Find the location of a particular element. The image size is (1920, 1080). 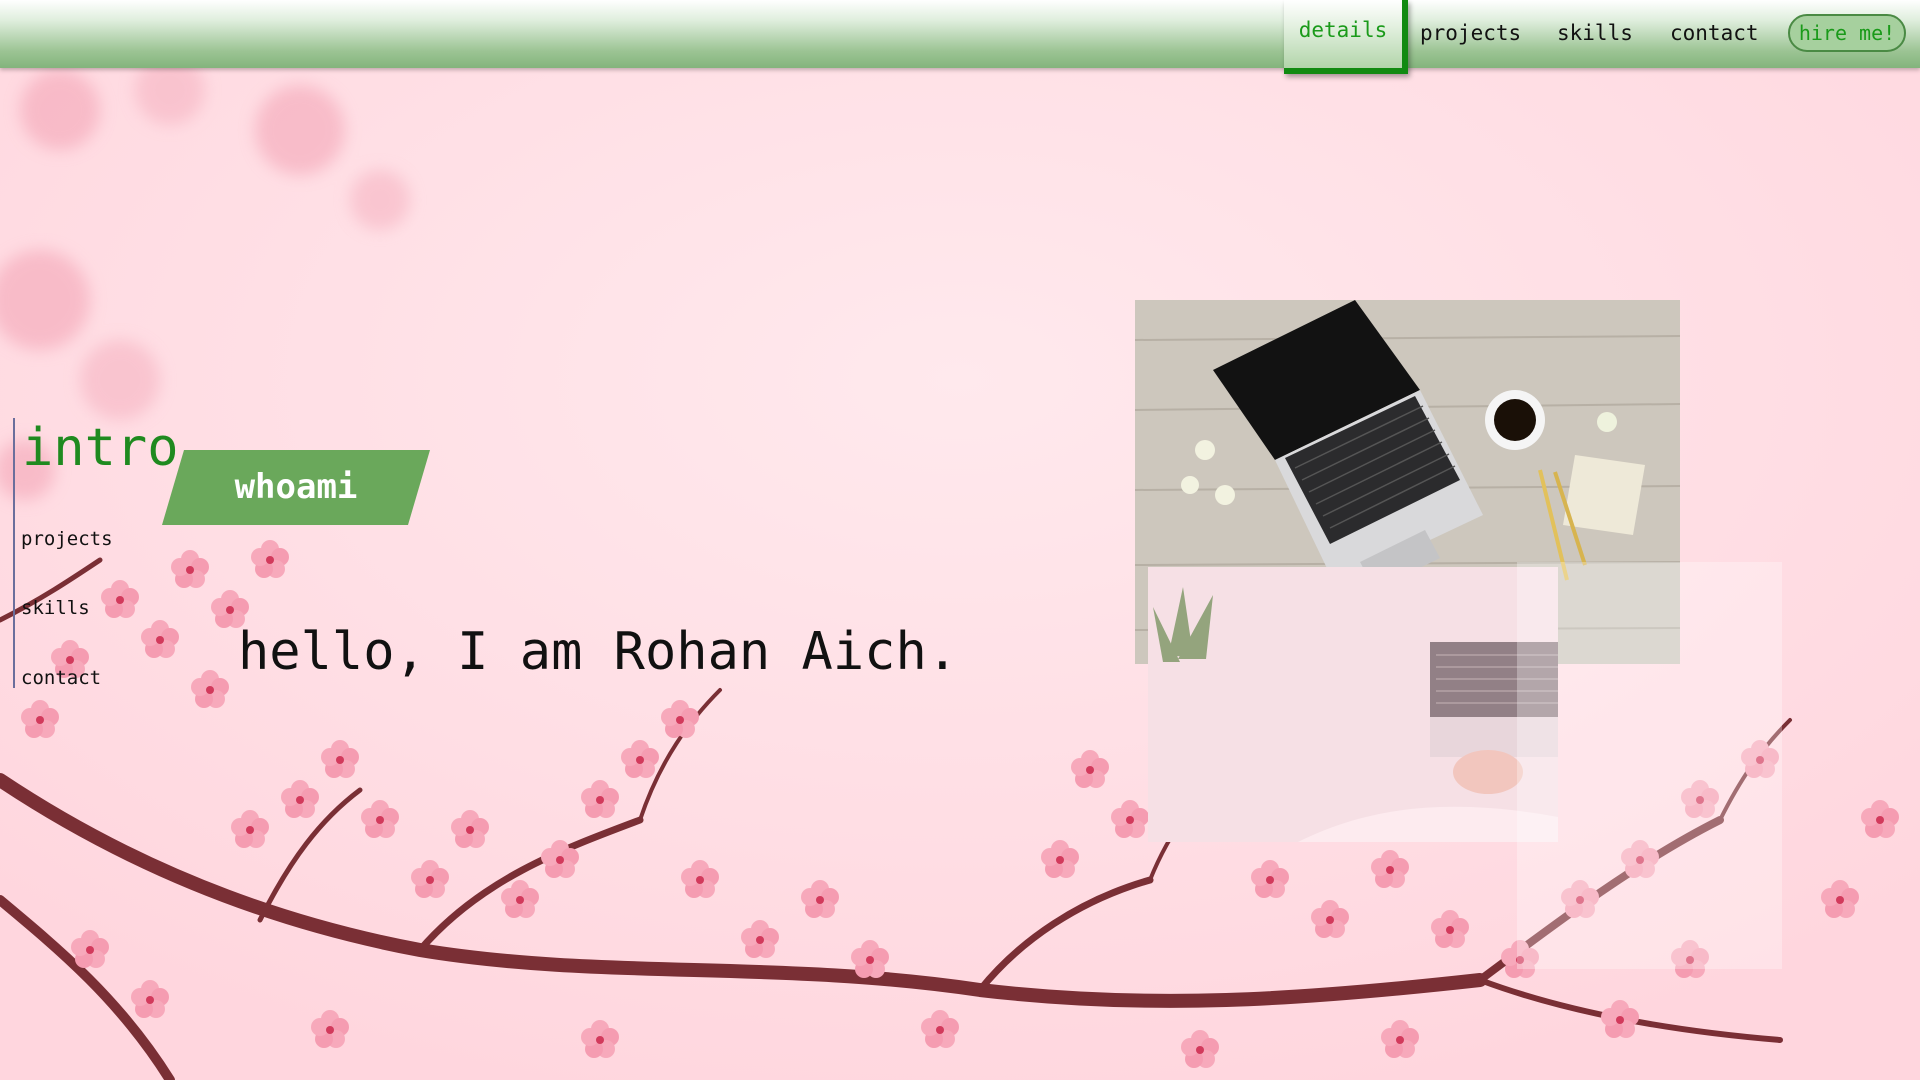

faded-photo-overlay is located at coordinates (1649, 765).